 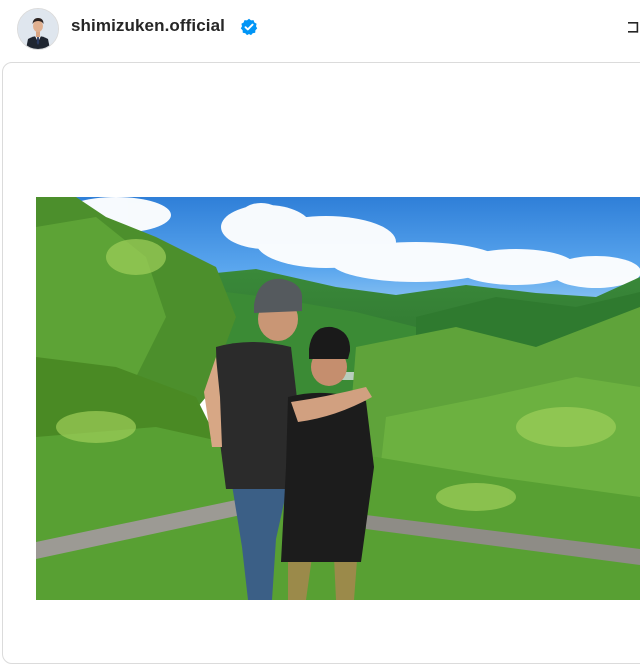 What do you see at coordinates (249, 27) in the screenshot?
I see `verified-badge-icon` at bounding box center [249, 27].